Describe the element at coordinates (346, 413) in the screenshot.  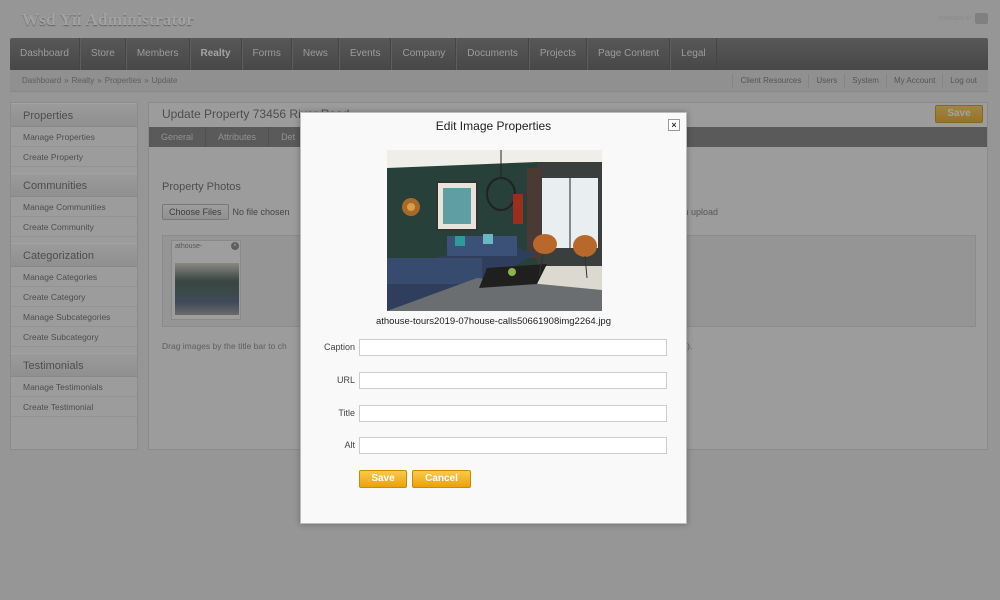
I see `title-label: Title` at that location.